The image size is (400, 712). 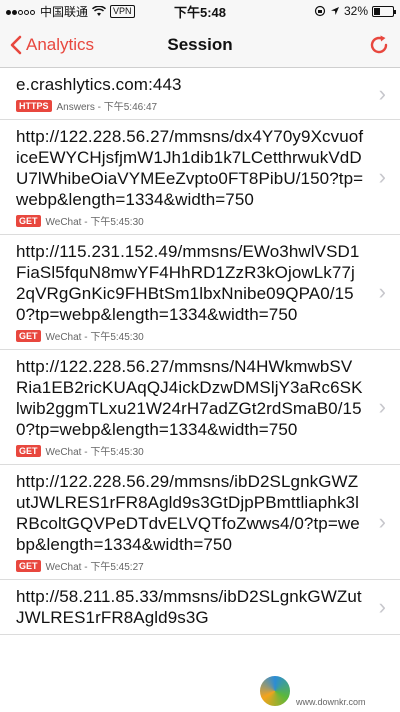 What do you see at coordinates (107, 107) in the screenshot?
I see `request-source-time: Answers - 下午5:46:47` at bounding box center [107, 107].